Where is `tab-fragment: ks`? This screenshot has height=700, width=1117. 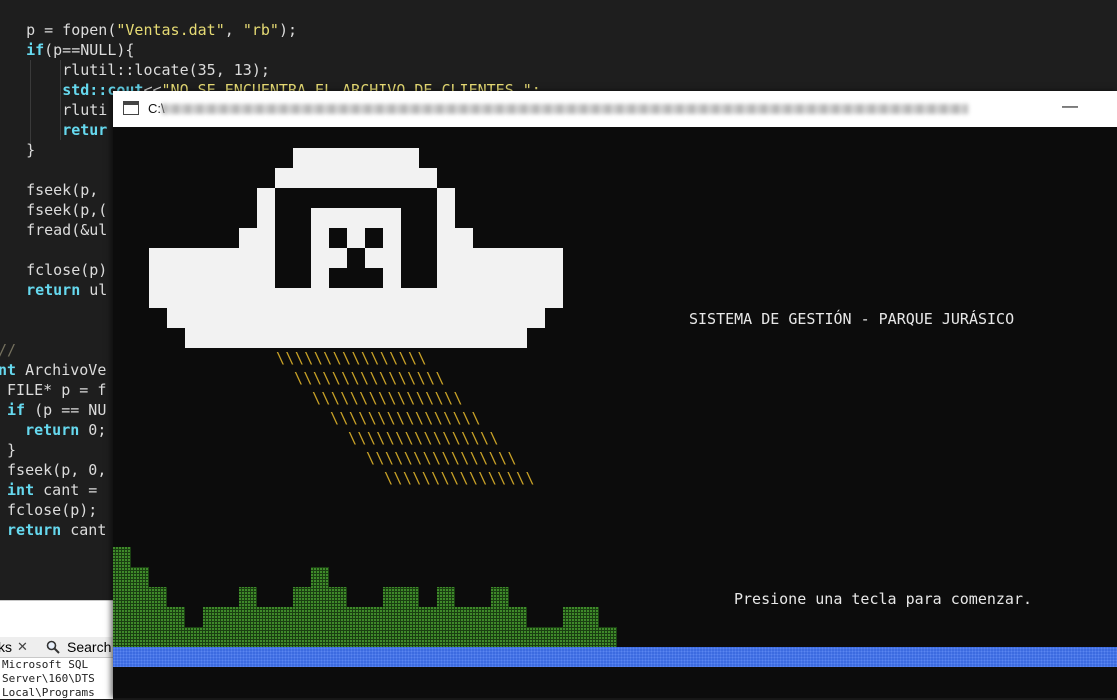 tab-fragment: ks is located at coordinates (6, 647).